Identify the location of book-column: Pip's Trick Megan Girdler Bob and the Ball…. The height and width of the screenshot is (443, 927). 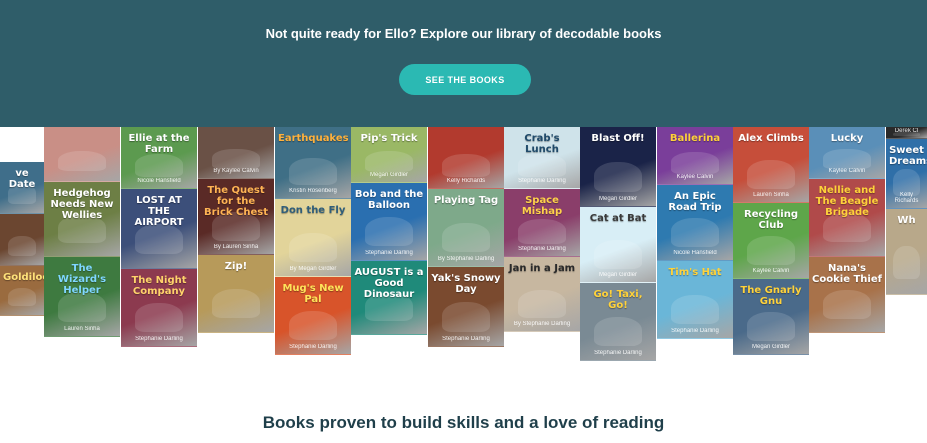
(389, 247).